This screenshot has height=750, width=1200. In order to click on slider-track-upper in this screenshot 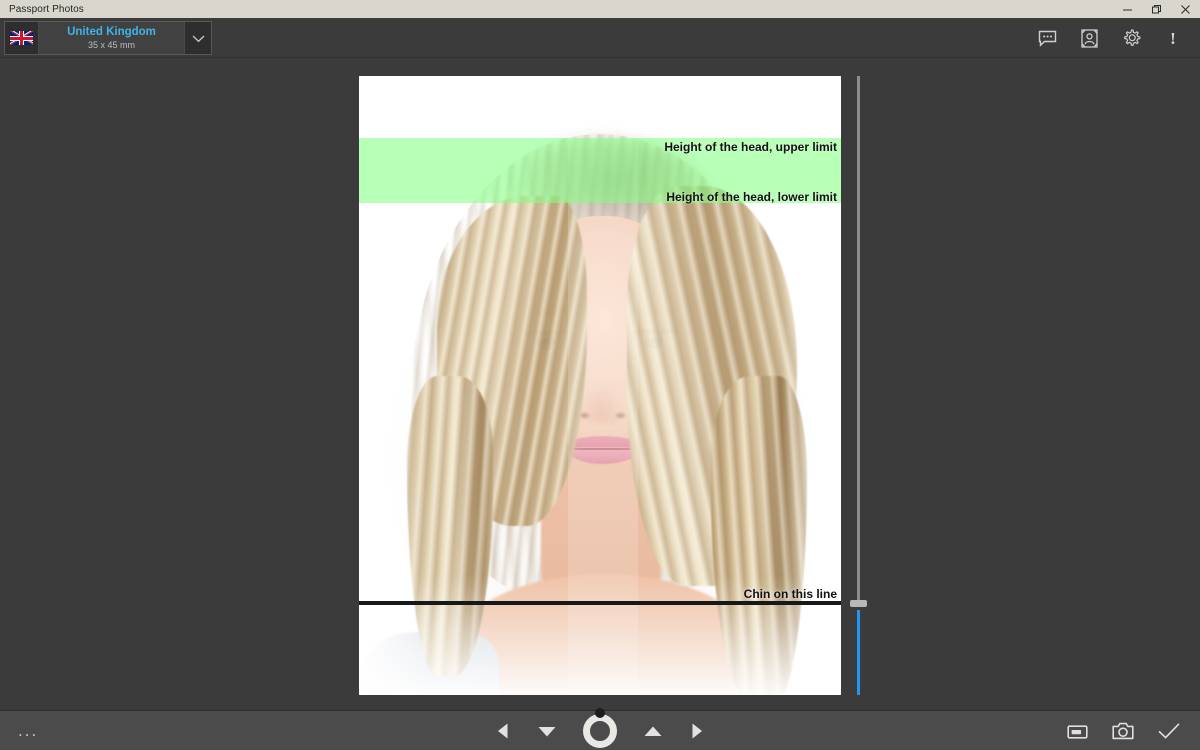, I will do `click(858, 340)`.